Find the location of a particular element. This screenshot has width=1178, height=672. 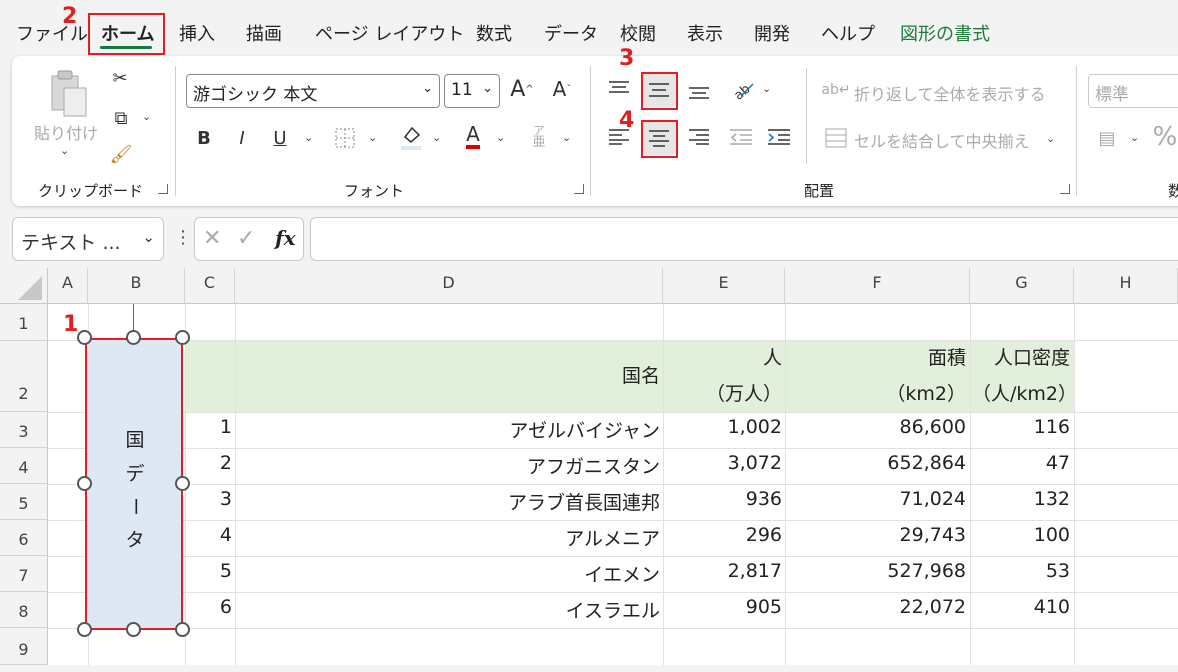

tab-draw: 描画 is located at coordinates (264, 33).